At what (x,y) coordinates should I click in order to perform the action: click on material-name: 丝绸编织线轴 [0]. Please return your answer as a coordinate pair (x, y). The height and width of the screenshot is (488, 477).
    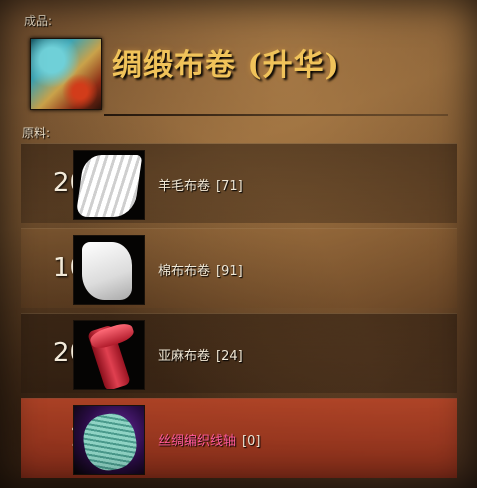
    Looking at the image, I should click on (209, 439).